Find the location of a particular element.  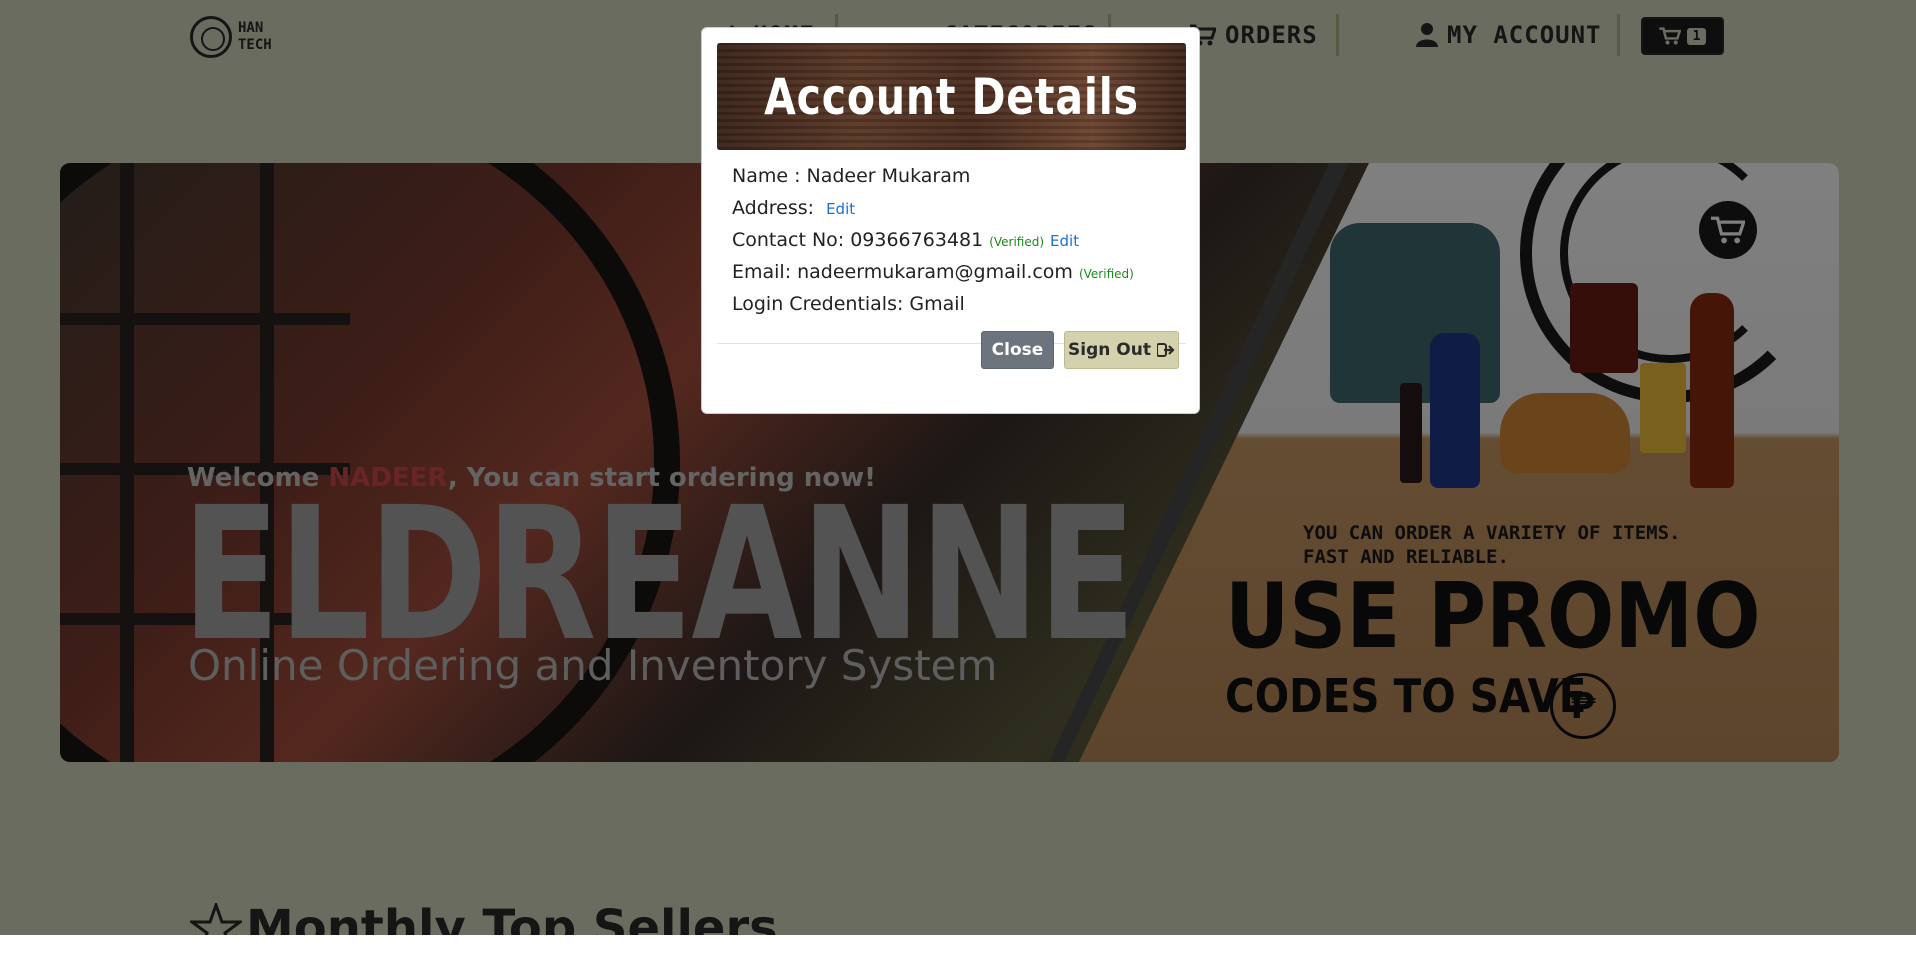

address-label: Address: is located at coordinates (773, 208).